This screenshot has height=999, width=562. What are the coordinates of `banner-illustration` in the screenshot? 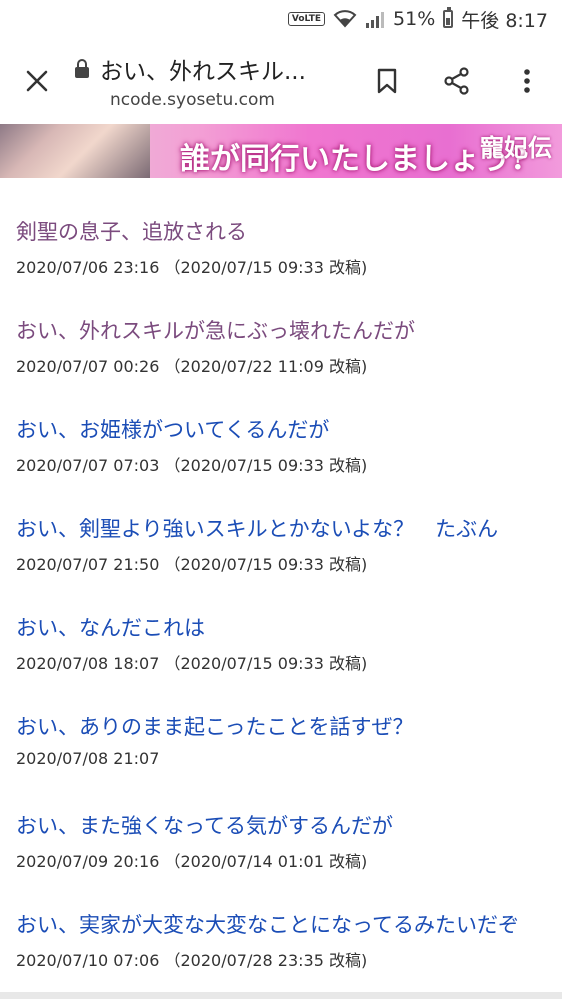 It's located at (75, 151).